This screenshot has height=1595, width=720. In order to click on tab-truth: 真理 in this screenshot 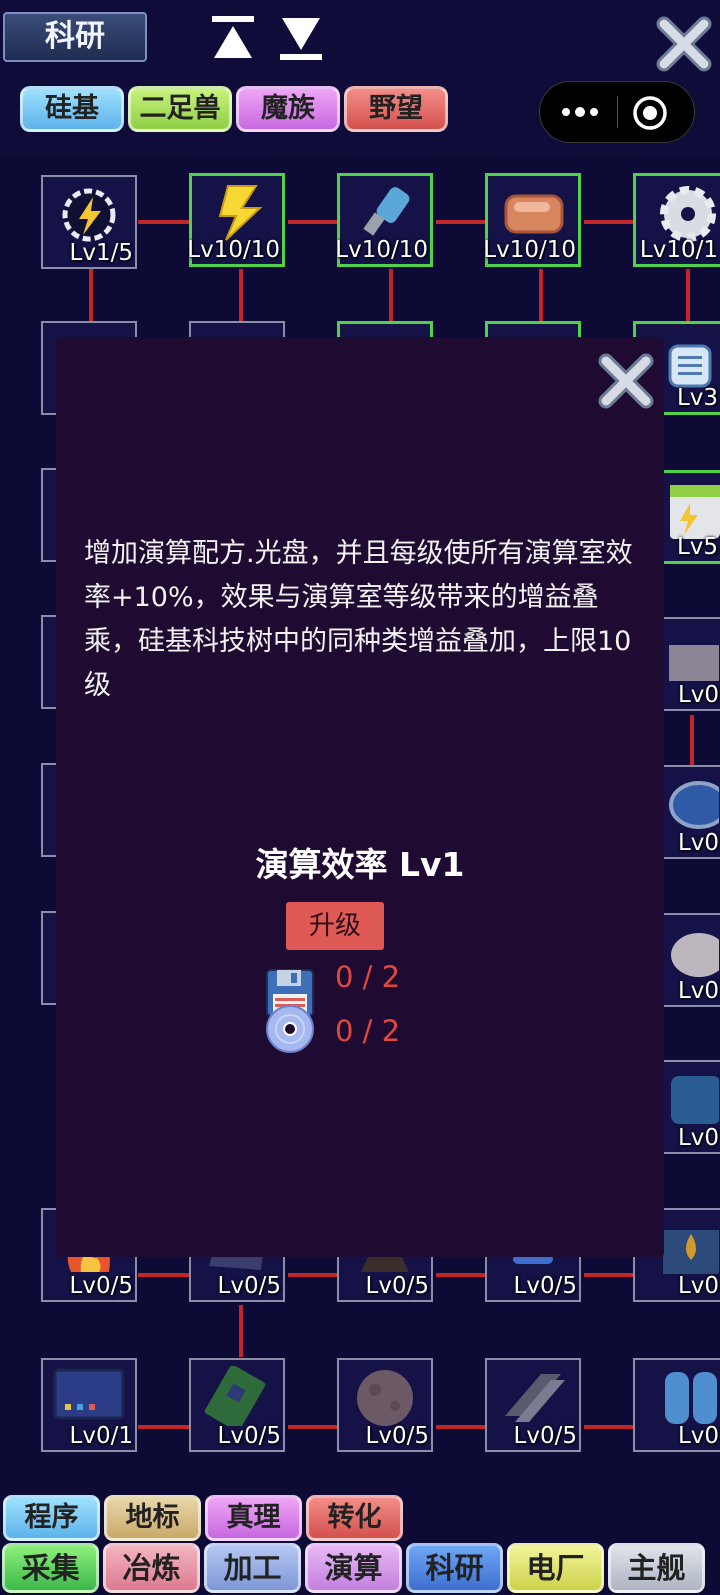, I will do `click(253, 1518)`.